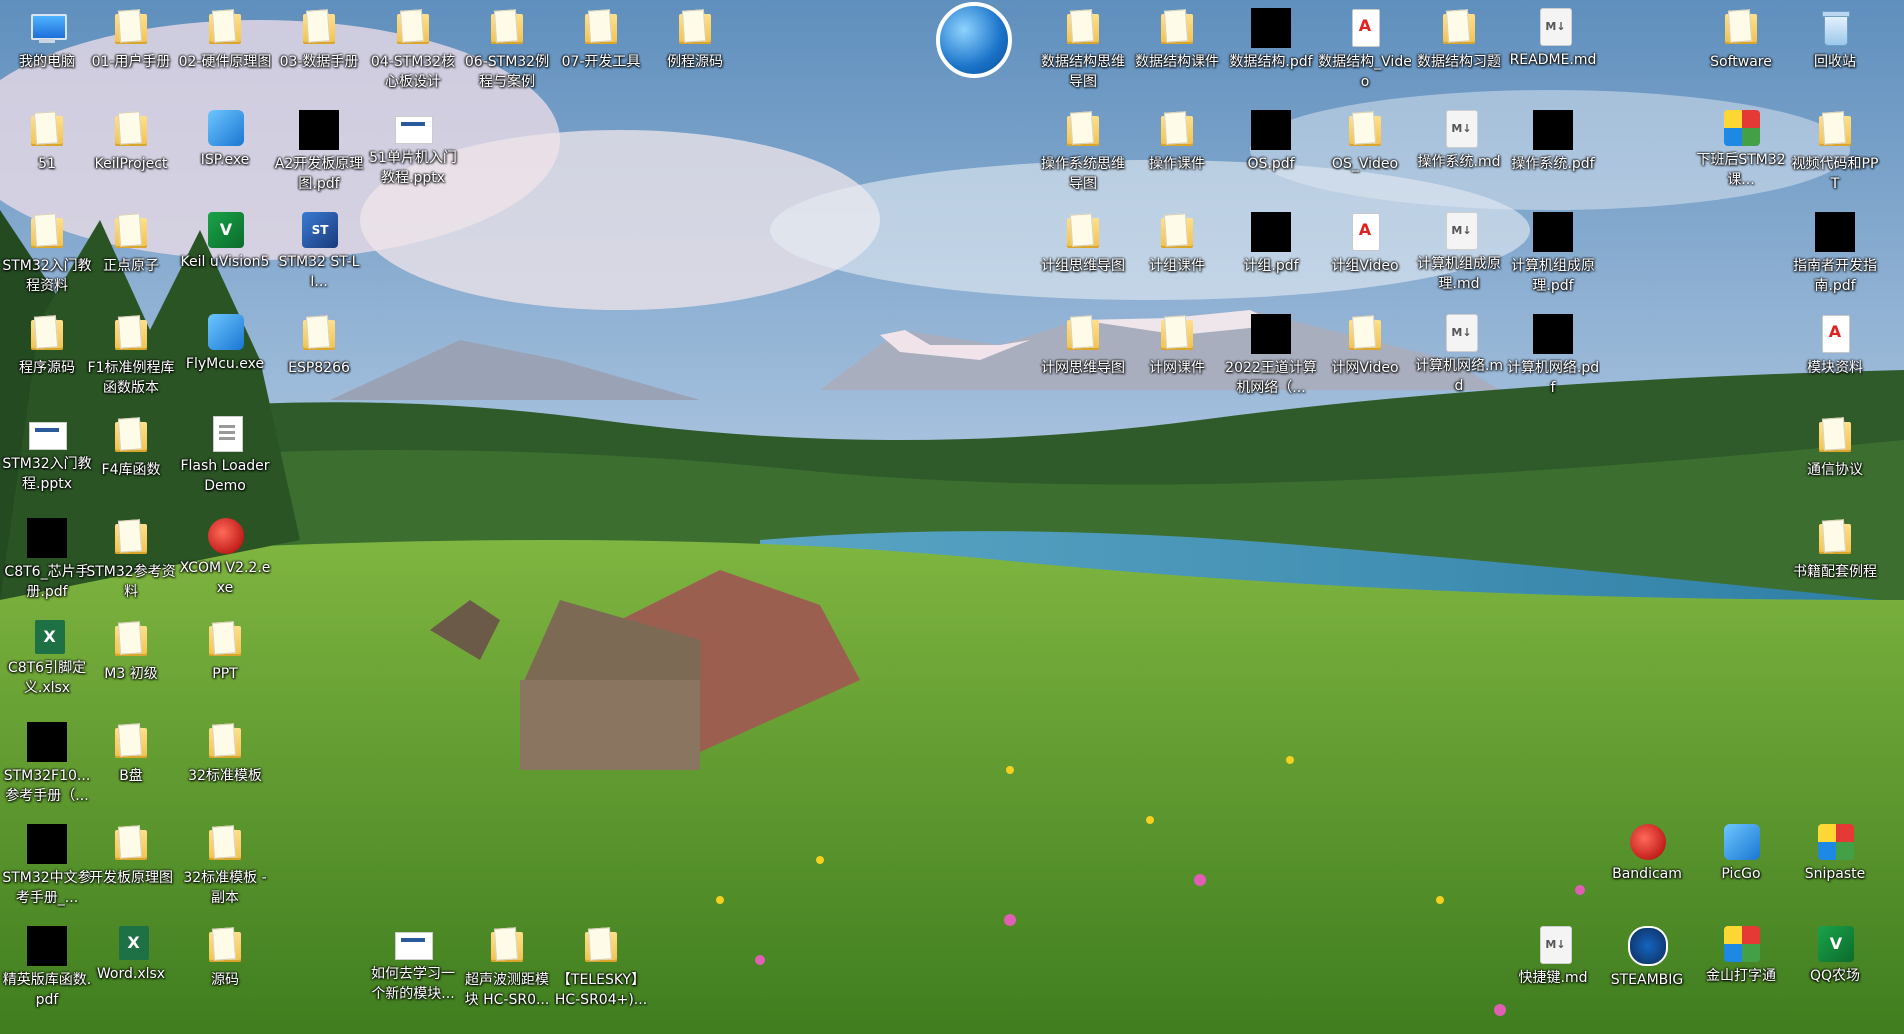  Describe the element at coordinates (225, 156) in the screenshot. I see `desktop-icon: ISP.exe` at that location.